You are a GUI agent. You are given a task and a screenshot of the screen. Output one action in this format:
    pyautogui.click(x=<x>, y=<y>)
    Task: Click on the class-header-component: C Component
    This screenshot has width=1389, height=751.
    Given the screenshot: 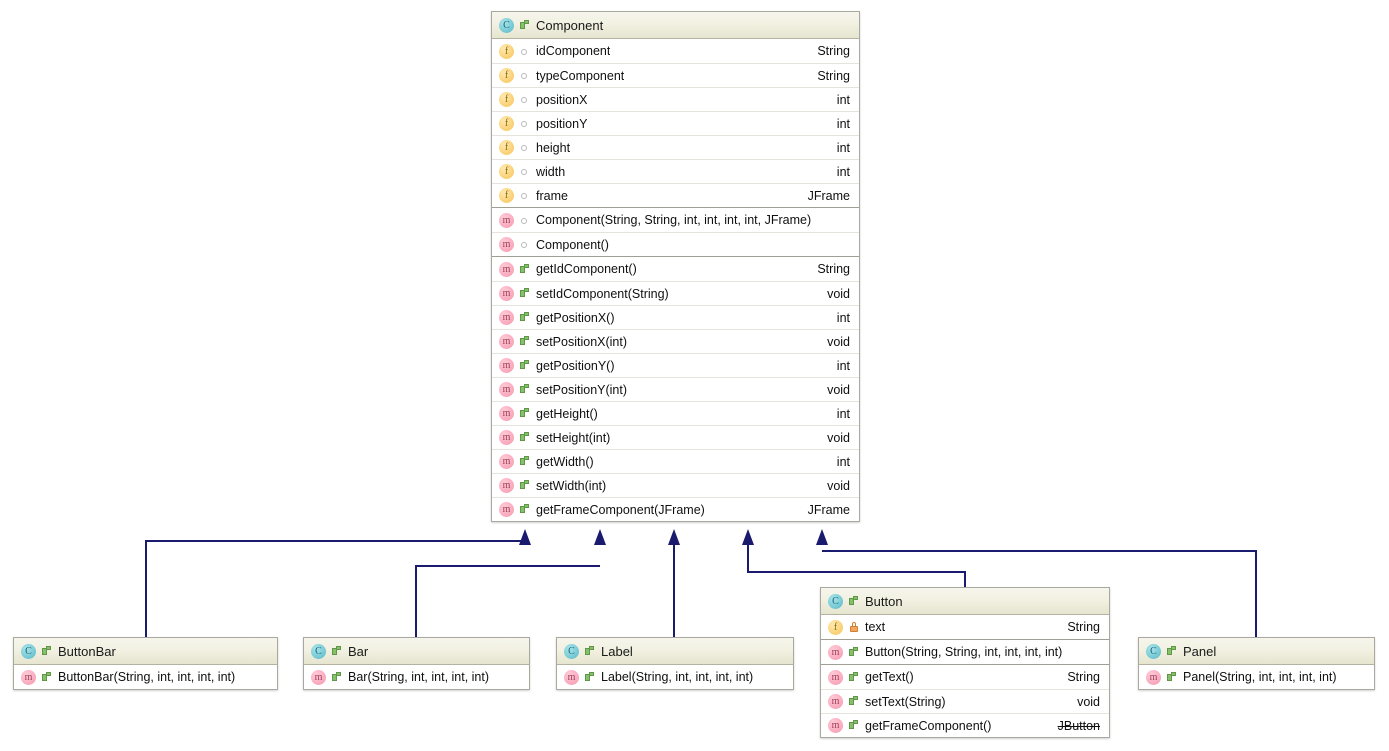 What is the action you would take?
    pyautogui.click(x=675, y=25)
    